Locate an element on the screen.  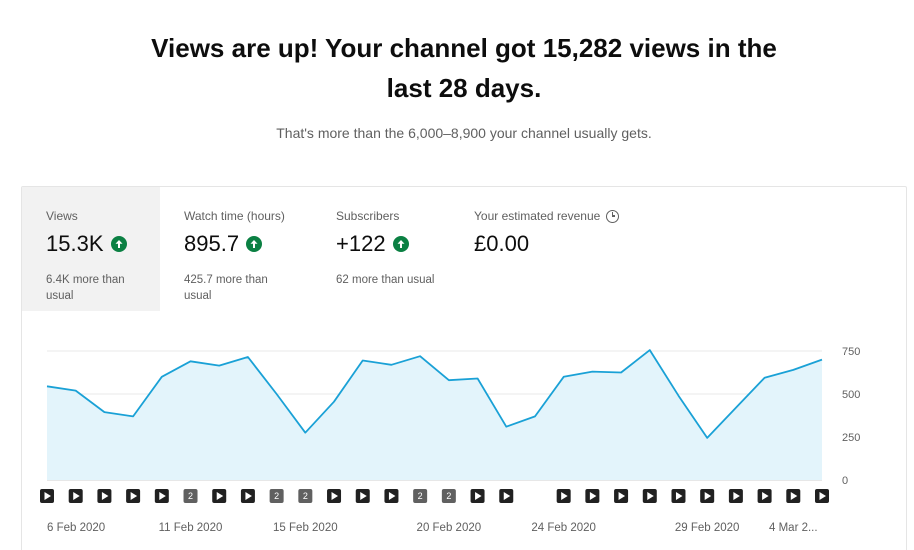
y-tick-label: 250 is located at coordinates (851, 438).